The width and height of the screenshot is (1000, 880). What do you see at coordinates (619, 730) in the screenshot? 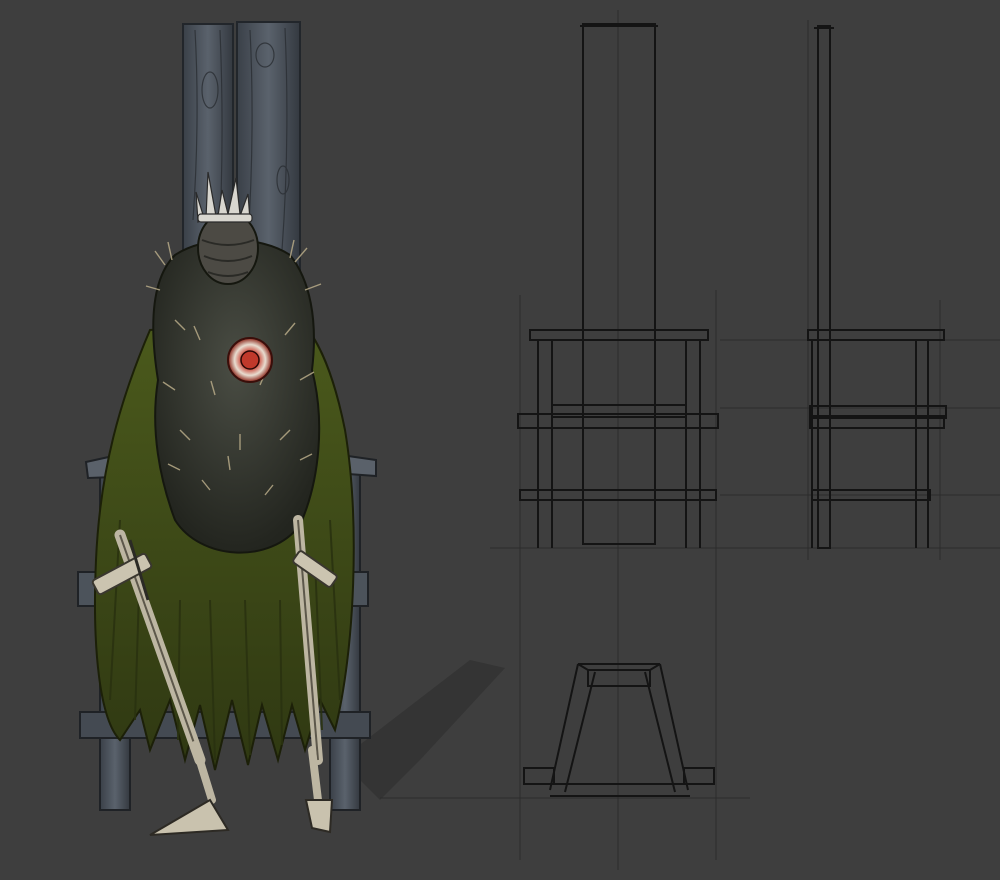
I see `top-view-sketch` at bounding box center [619, 730].